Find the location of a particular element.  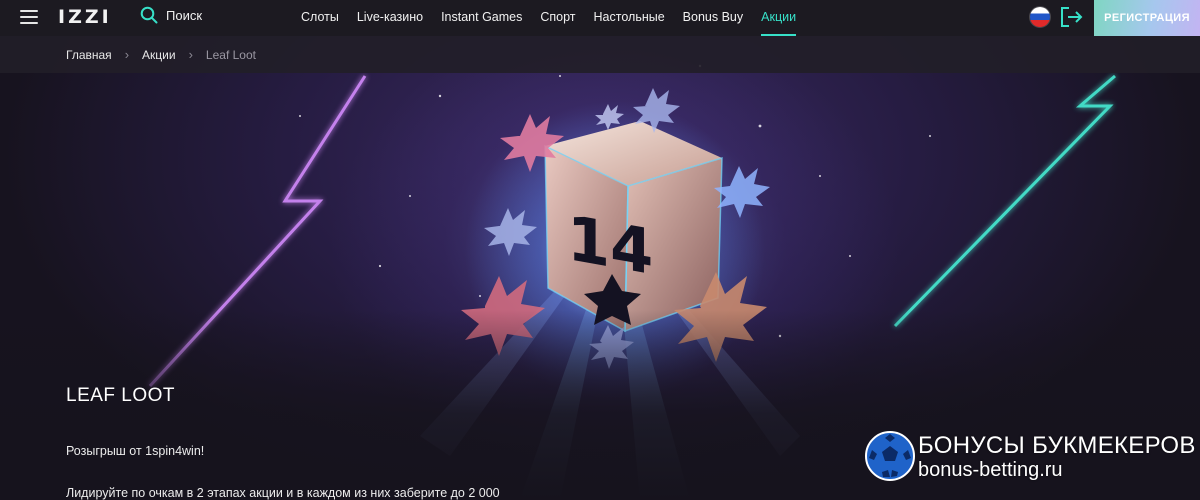

promo-description-line-1: Розыгрыш от 1spin4win! is located at coordinates (135, 451).